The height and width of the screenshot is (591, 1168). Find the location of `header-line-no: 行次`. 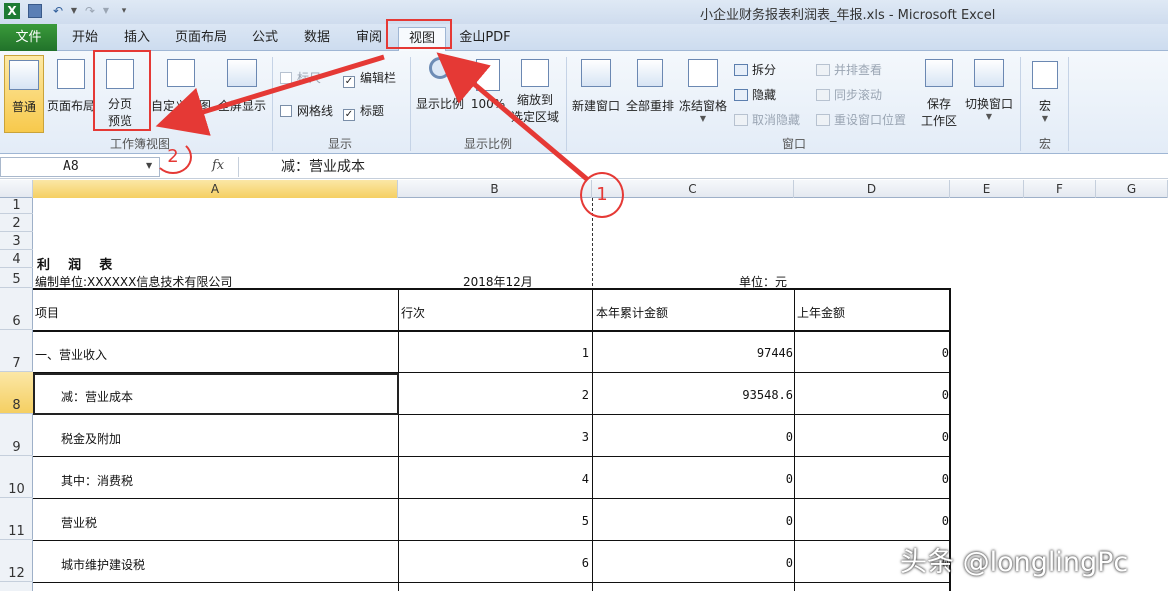

header-line-no: 行次 is located at coordinates (413, 313).